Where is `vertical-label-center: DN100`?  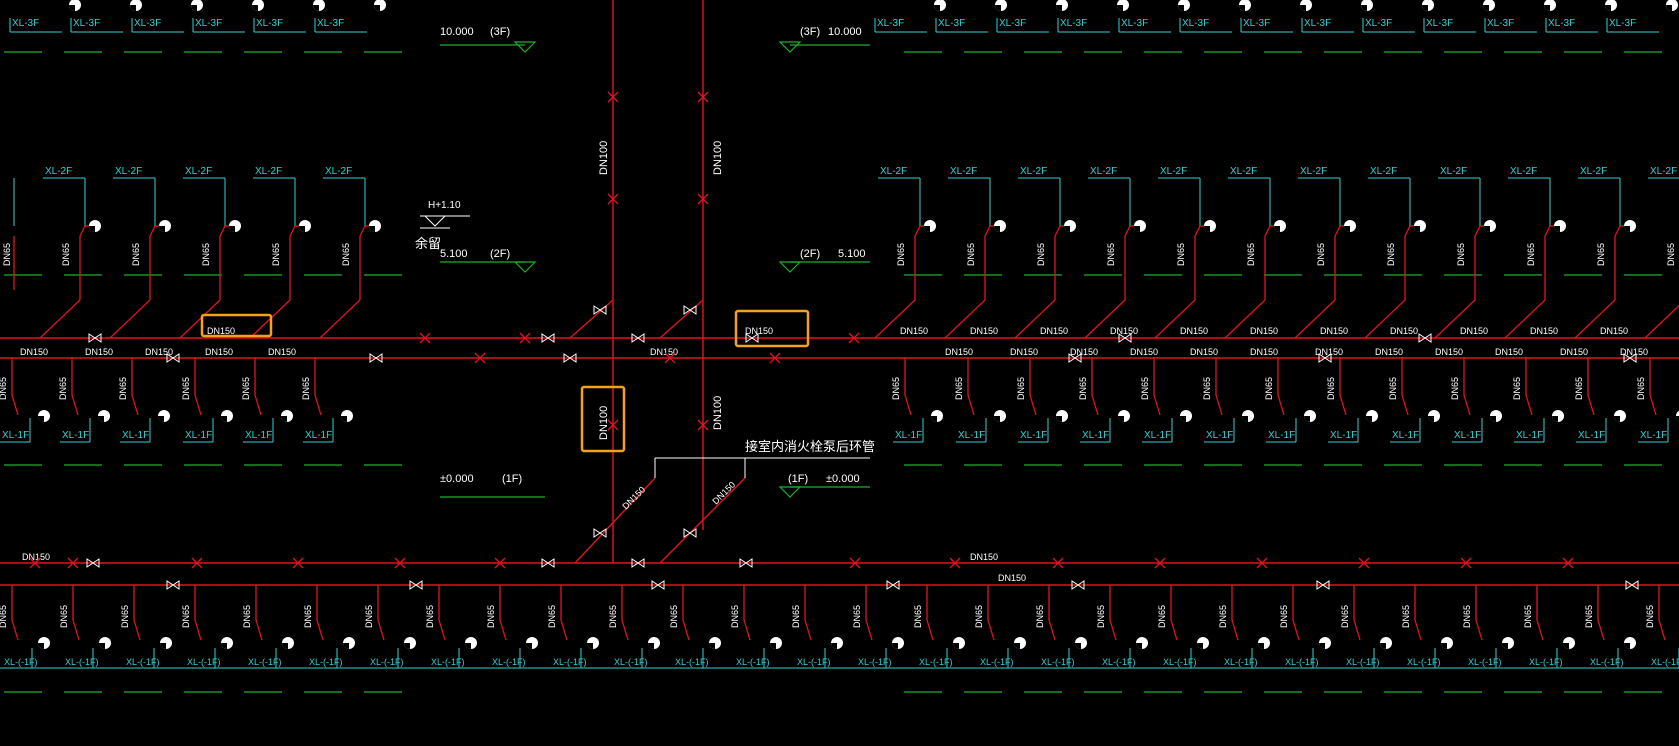
vertical-label-center: DN100 is located at coordinates (604, 423).